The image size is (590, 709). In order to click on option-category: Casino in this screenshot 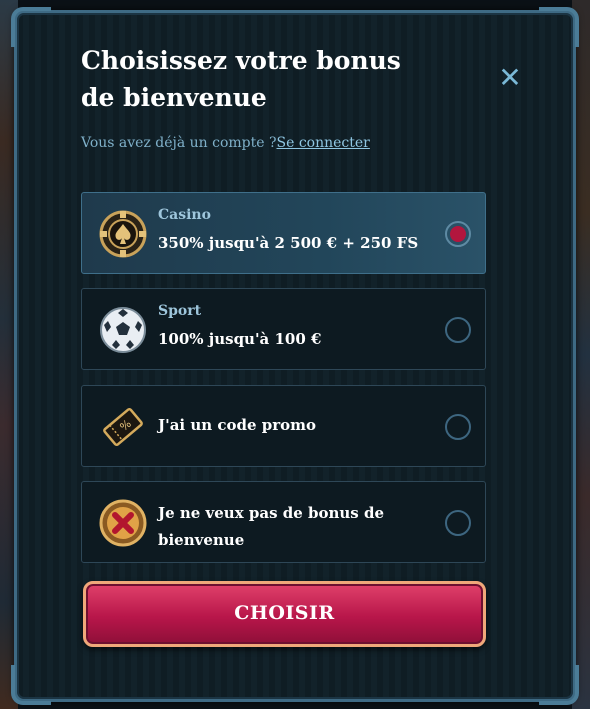, I will do `click(184, 215)`.